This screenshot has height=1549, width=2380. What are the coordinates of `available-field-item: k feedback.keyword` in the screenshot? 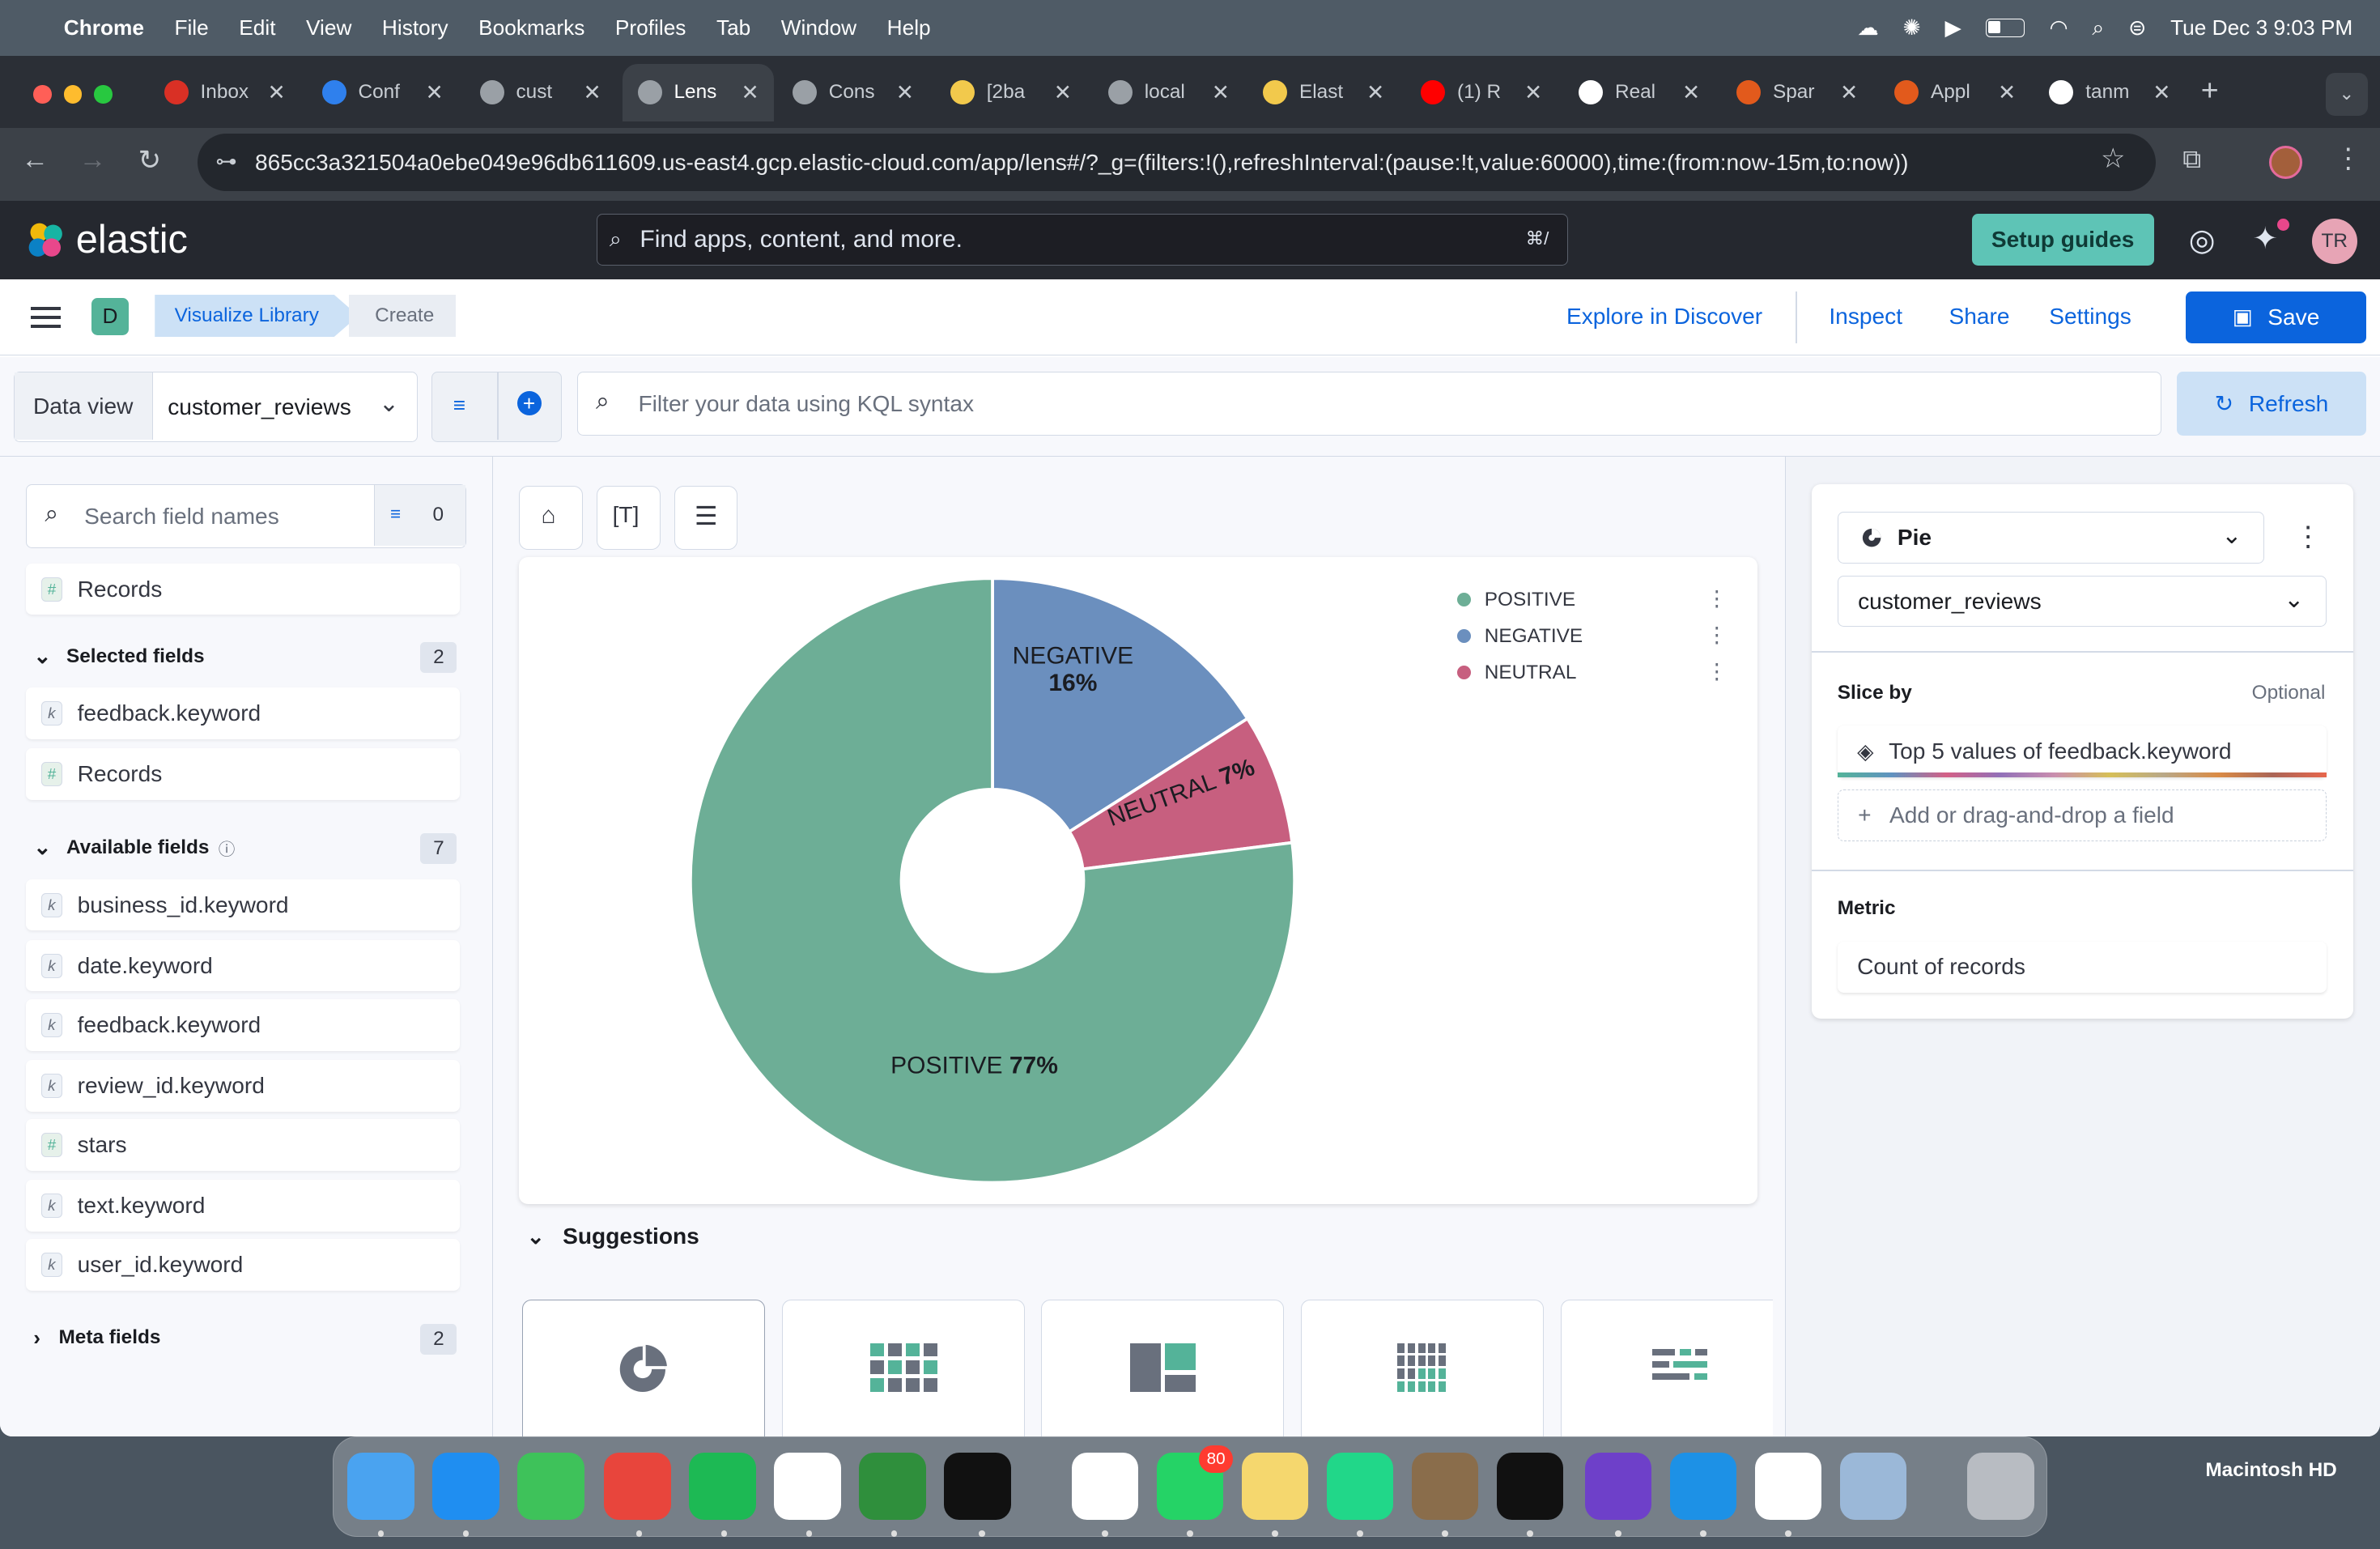 It's located at (243, 1024).